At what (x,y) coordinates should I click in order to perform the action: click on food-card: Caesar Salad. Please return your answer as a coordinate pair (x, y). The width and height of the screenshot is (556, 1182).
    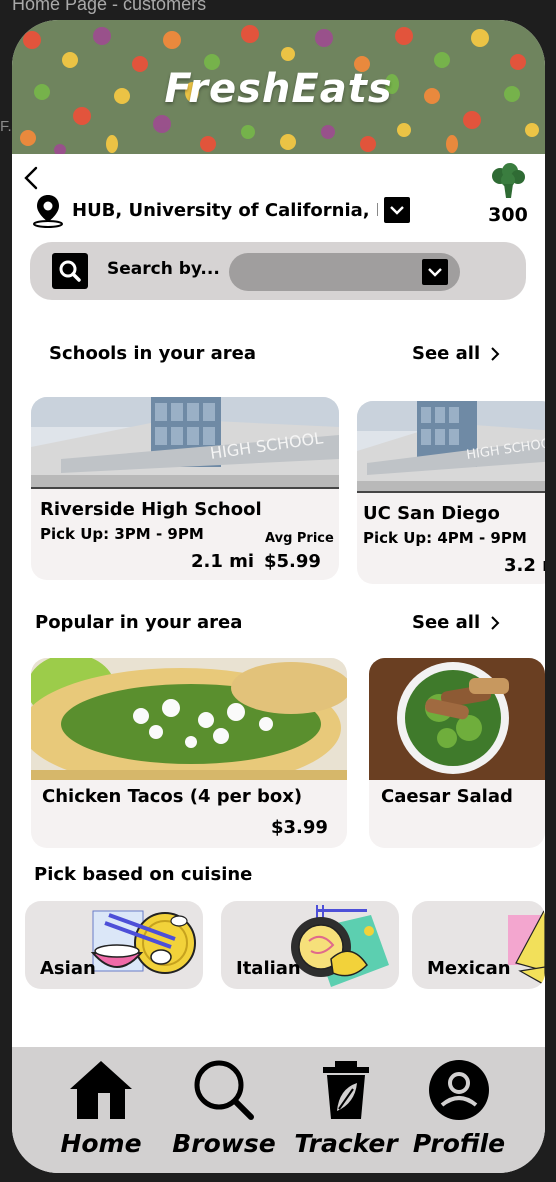
    Looking at the image, I should click on (457, 753).